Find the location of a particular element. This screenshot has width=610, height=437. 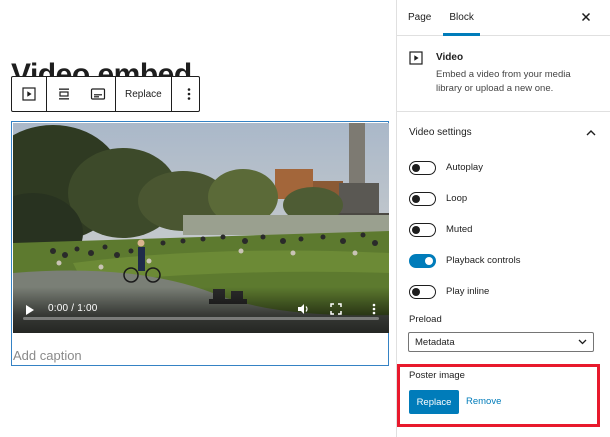

video-block-icon is located at coordinates (29, 94).